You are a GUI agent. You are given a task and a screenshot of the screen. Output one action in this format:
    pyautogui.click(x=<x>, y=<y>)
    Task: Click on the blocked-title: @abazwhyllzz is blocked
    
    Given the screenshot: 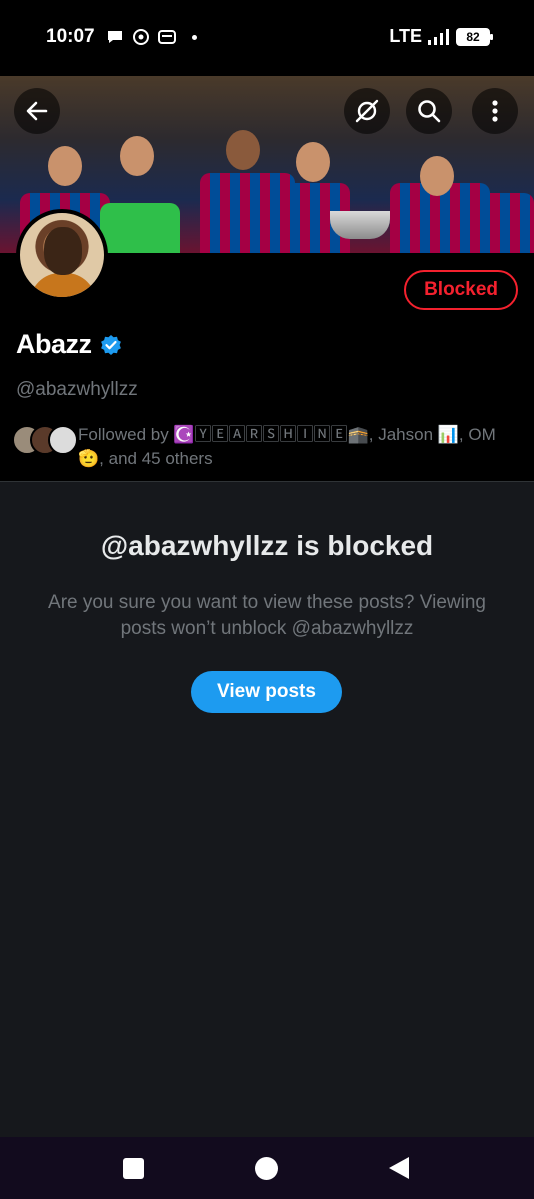 What is the action you would take?
    pyautogui.click(x=267, y=545)
    